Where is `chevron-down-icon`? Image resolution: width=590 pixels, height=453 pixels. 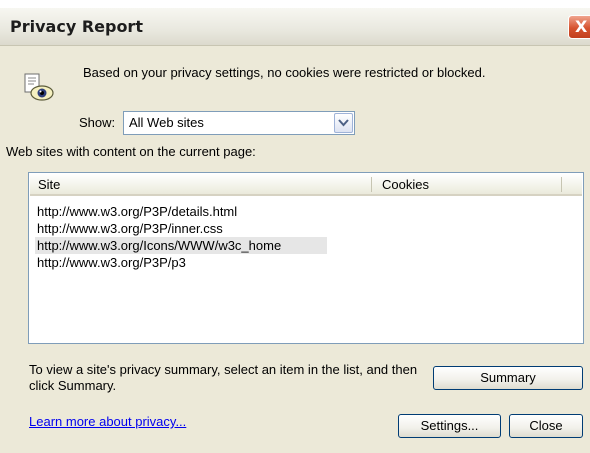 chevron-down-icon is located at coordinates (343, 123).